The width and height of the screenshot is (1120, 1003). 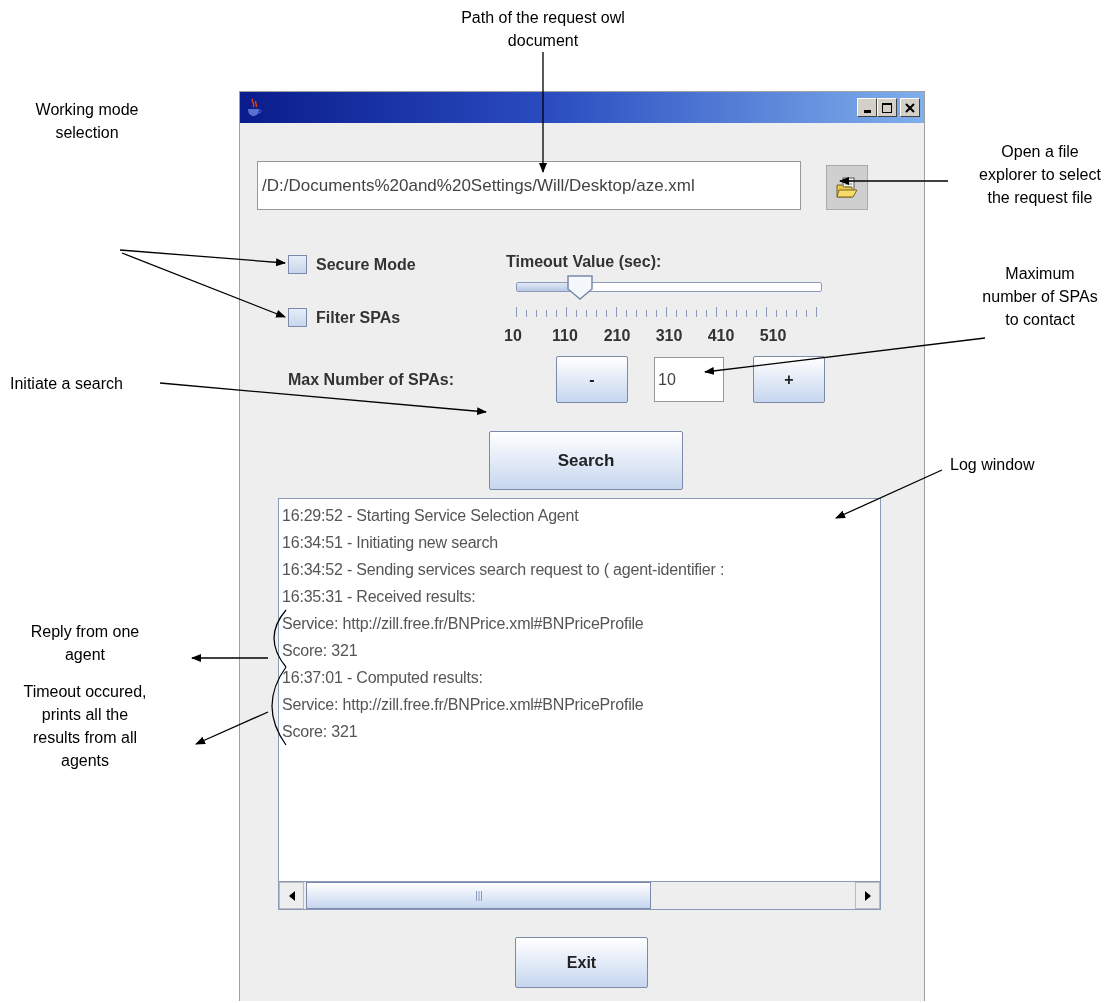 What do you see at coordinates (431, 516) in the screenshot?
I see `log-line: 16:29:52 - Starting Service Selection Agent` at bounding box center [431, 516].